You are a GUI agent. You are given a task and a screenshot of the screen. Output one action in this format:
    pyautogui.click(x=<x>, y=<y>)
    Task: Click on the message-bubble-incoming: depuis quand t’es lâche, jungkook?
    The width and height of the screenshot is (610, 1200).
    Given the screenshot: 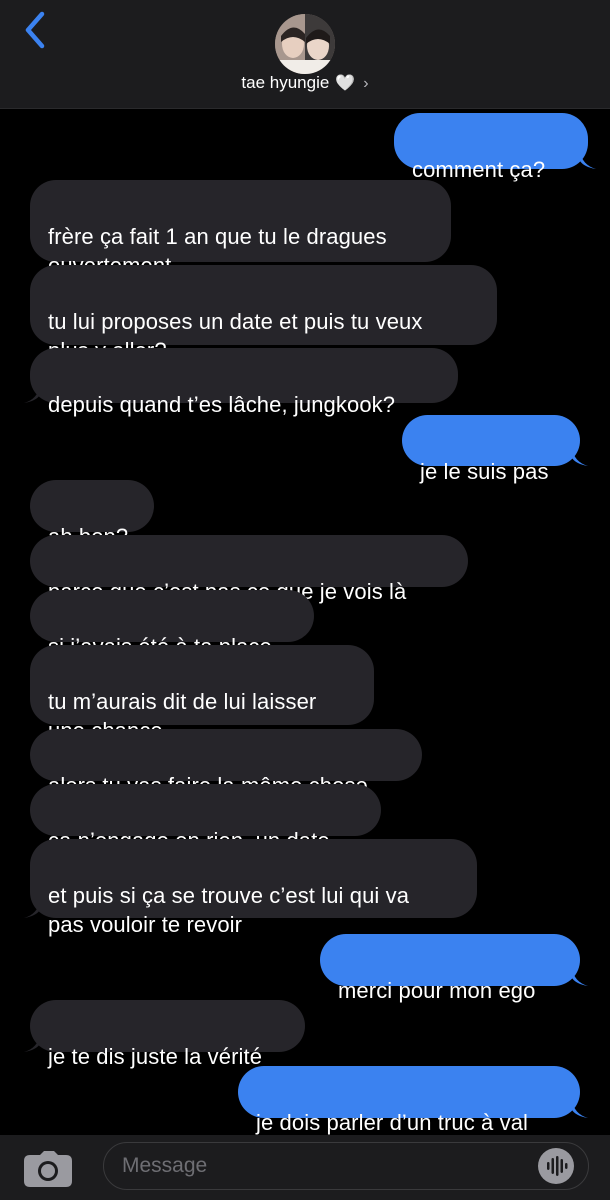 What is the action you would take?
    pyautogui.click(x=244, y=382)
    